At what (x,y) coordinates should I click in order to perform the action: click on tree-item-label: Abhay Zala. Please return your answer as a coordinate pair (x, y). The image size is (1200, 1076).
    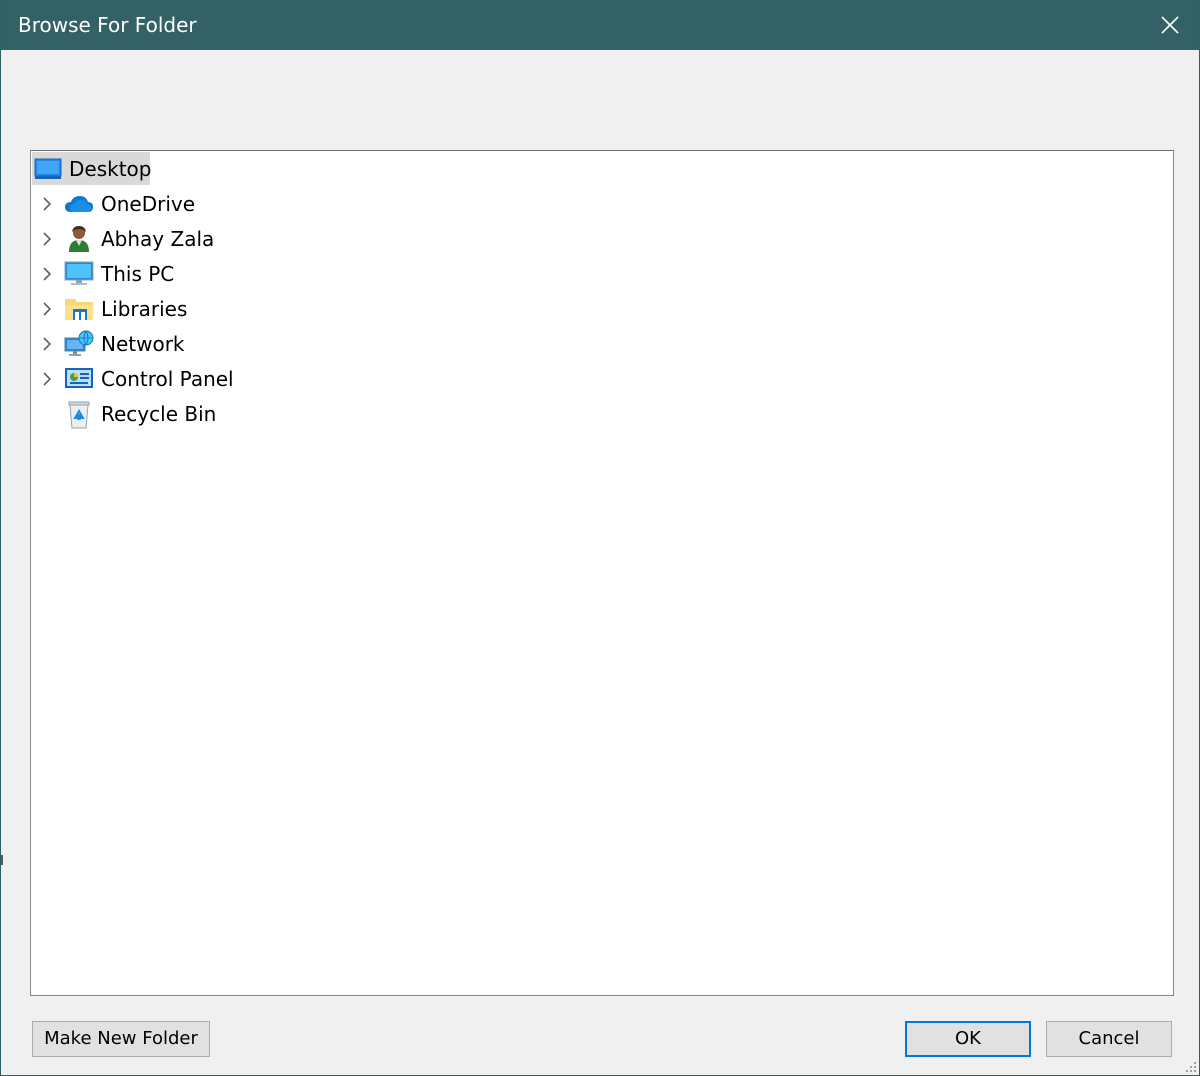
    Looking at the image, I should click on (158, 238).